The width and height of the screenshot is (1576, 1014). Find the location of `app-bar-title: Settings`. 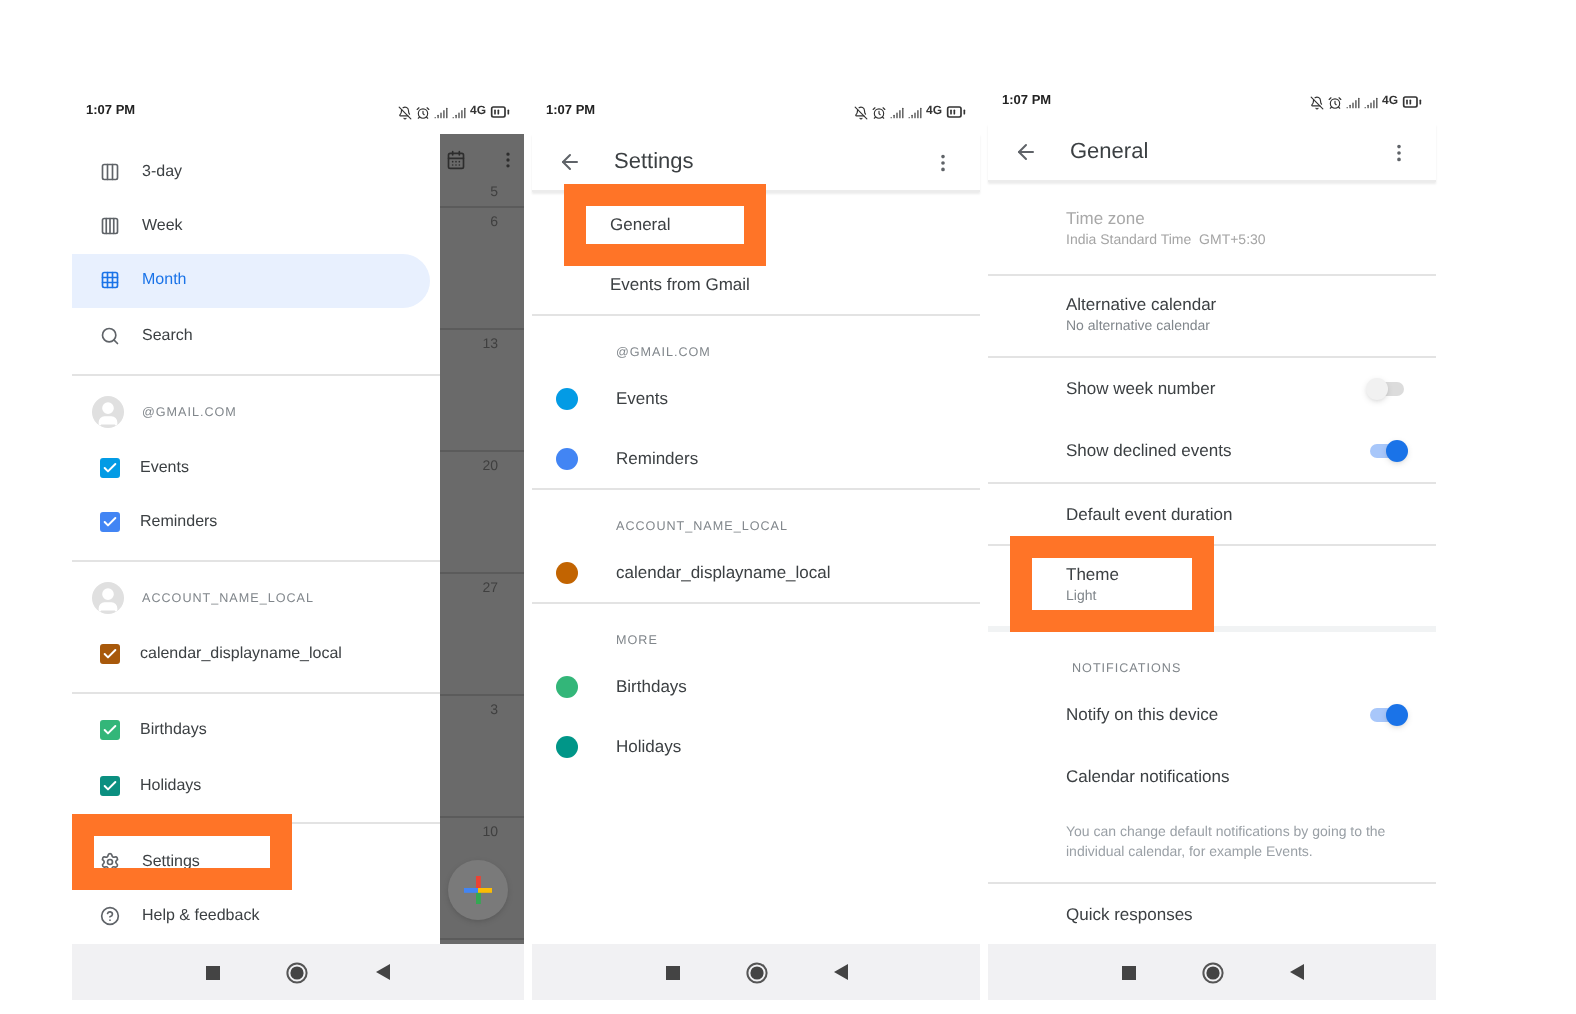

app-bar-title: Settings is located at coordinates (654, 162).